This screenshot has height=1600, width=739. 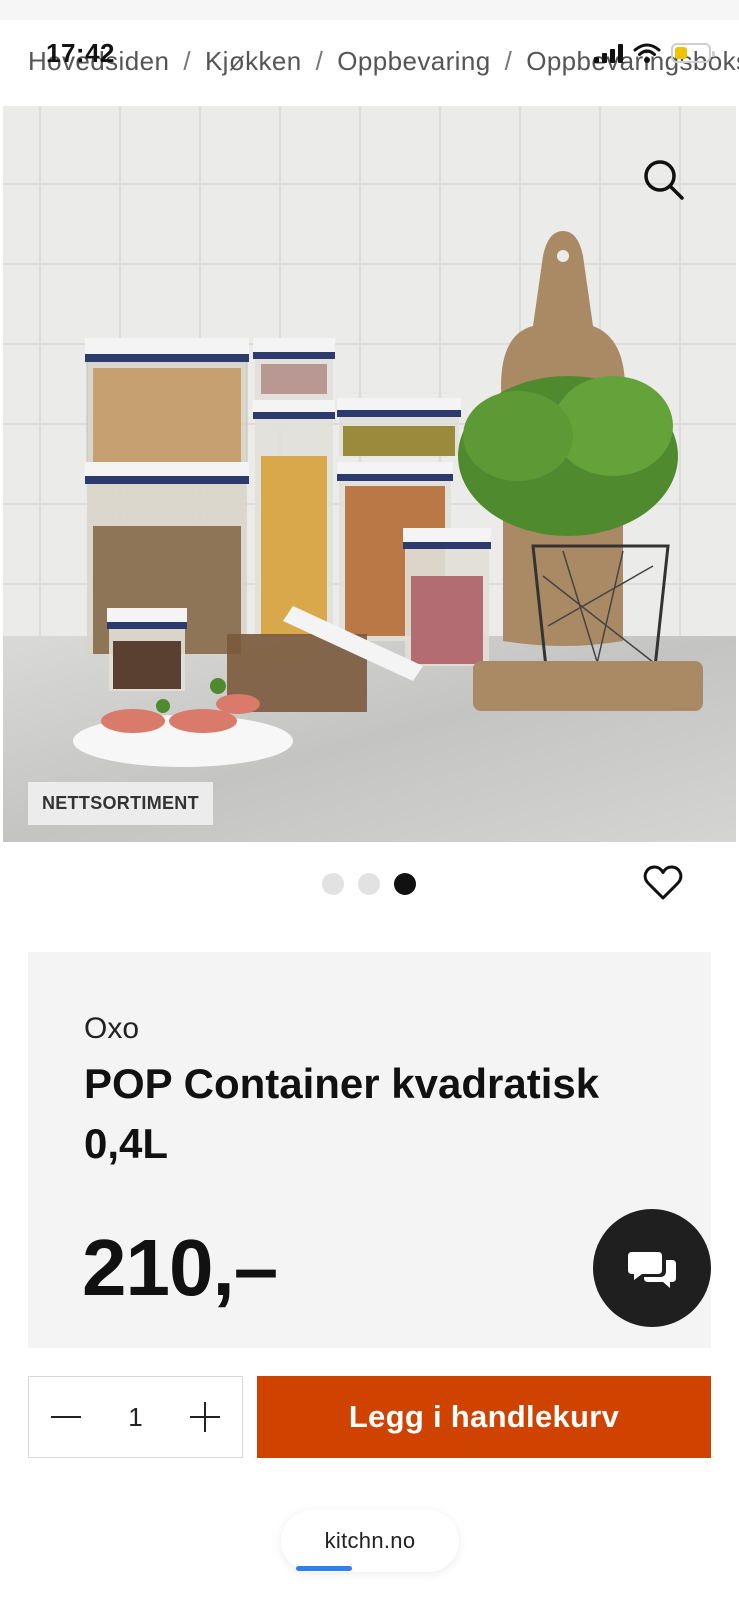 I want to click on browser-address-bar: kitchn.no, so click(x=370, y=1541).